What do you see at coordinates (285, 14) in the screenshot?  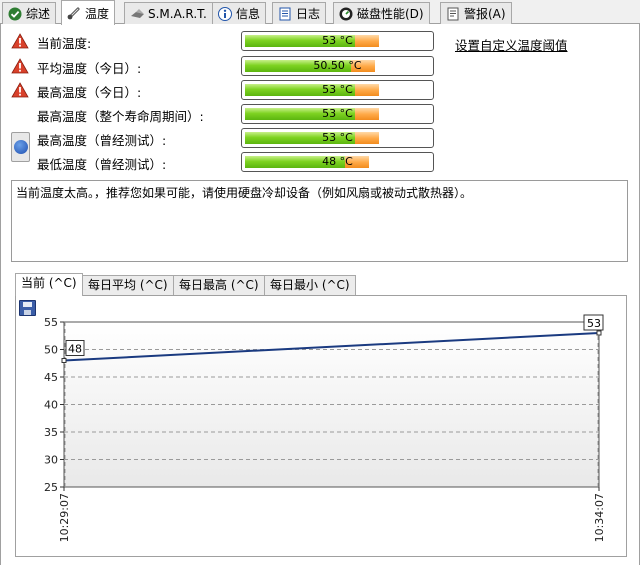 I see `log-icon` at bounding box center [285, 14].